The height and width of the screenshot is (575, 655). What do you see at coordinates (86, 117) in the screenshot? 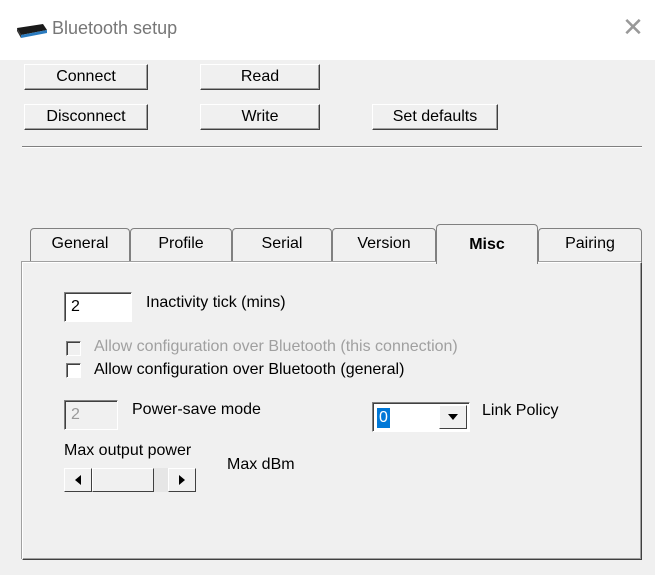
I see `disconnect-button: Disconnect` at bounding box center [86, 117].